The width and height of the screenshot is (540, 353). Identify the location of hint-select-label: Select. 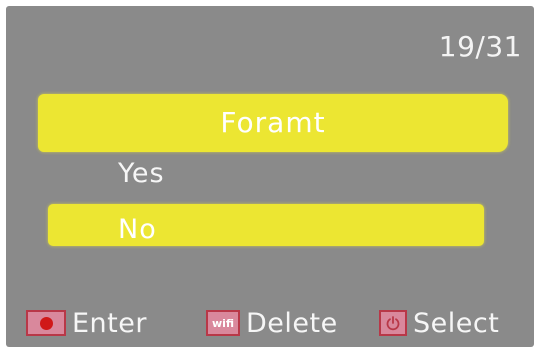
(456, 323).